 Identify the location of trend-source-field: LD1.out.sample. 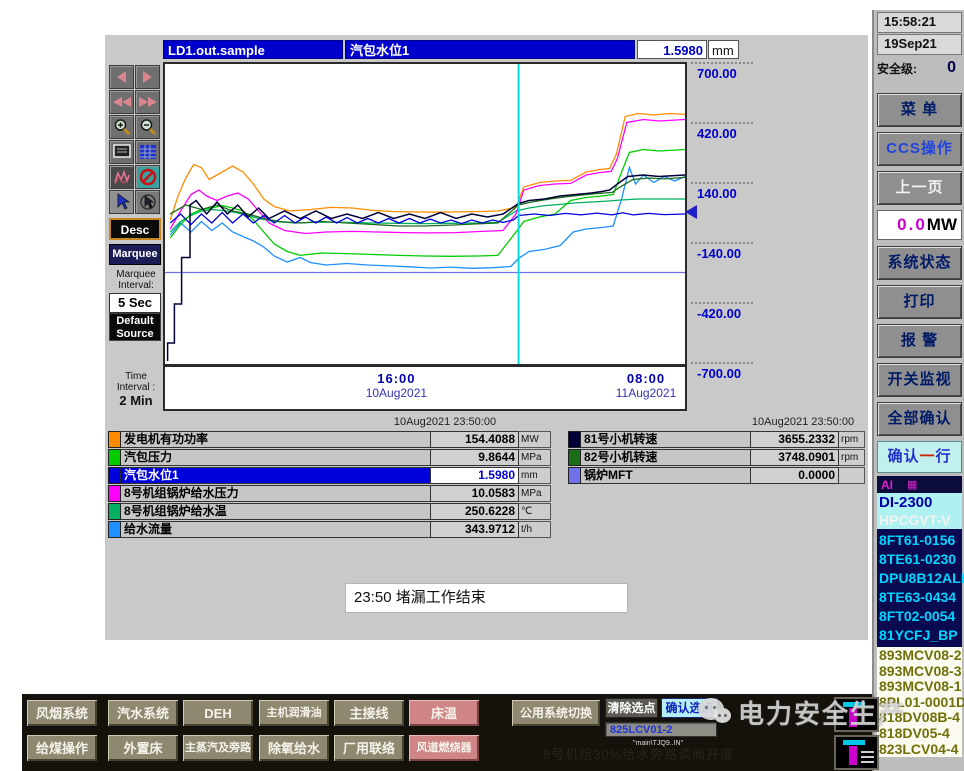
(253, 49).